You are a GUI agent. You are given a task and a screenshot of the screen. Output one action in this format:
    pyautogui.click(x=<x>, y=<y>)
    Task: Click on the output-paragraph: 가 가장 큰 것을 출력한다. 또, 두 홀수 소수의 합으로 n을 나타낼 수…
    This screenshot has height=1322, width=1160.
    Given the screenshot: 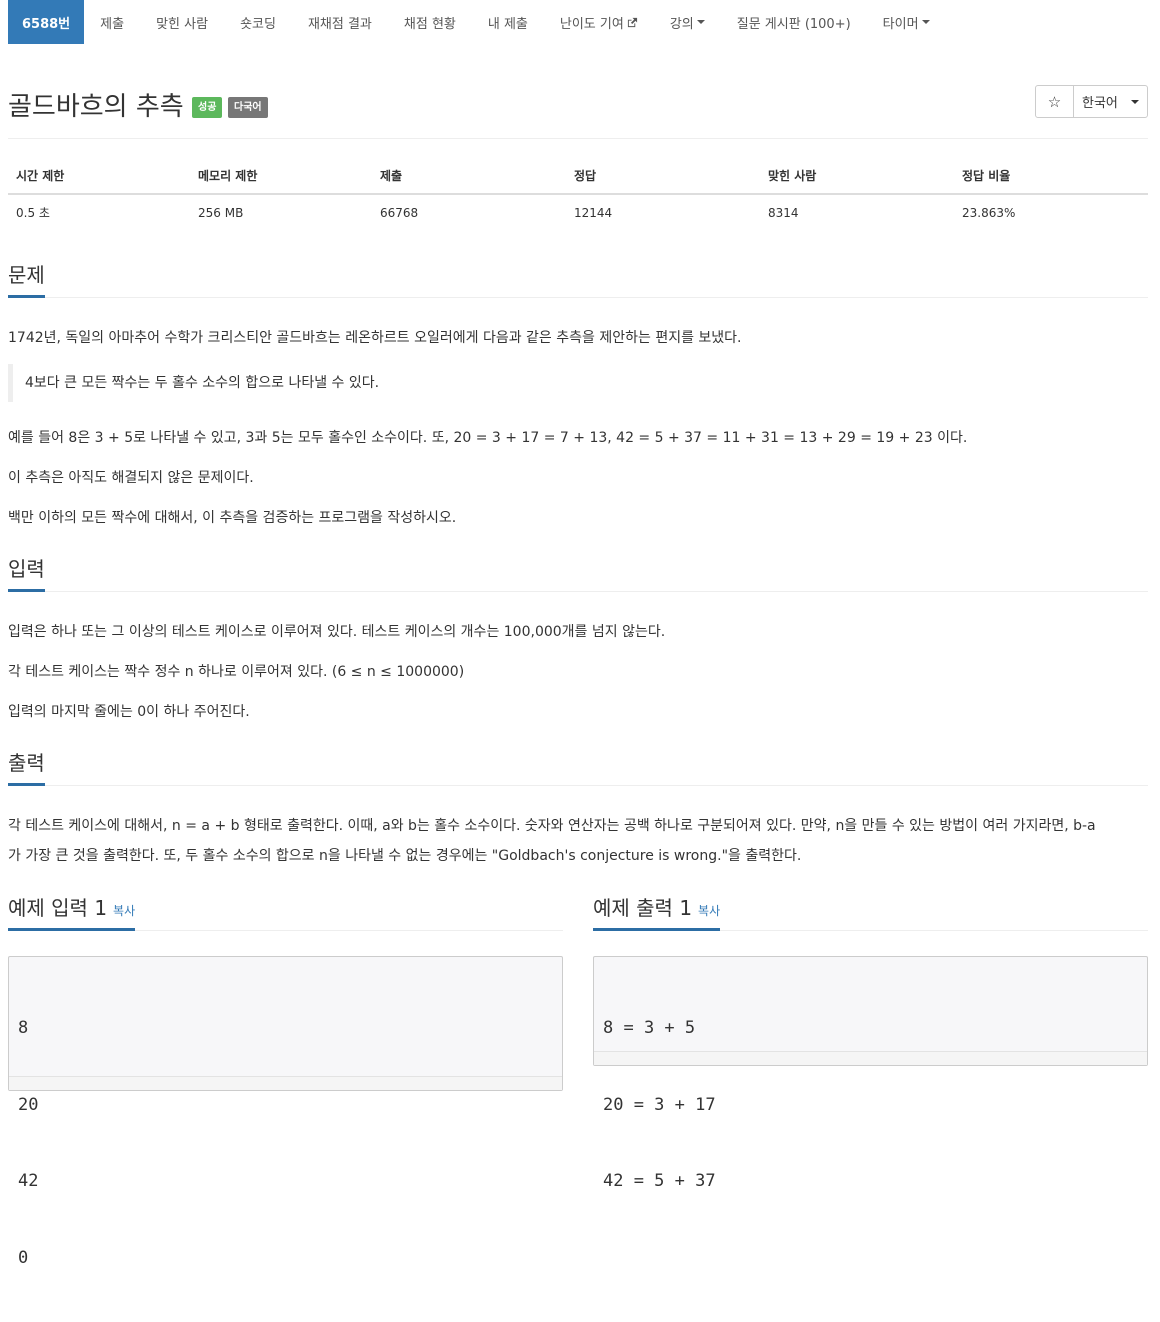 What is the action you would take?
    pyautogui.click(x=405, y=856)
    